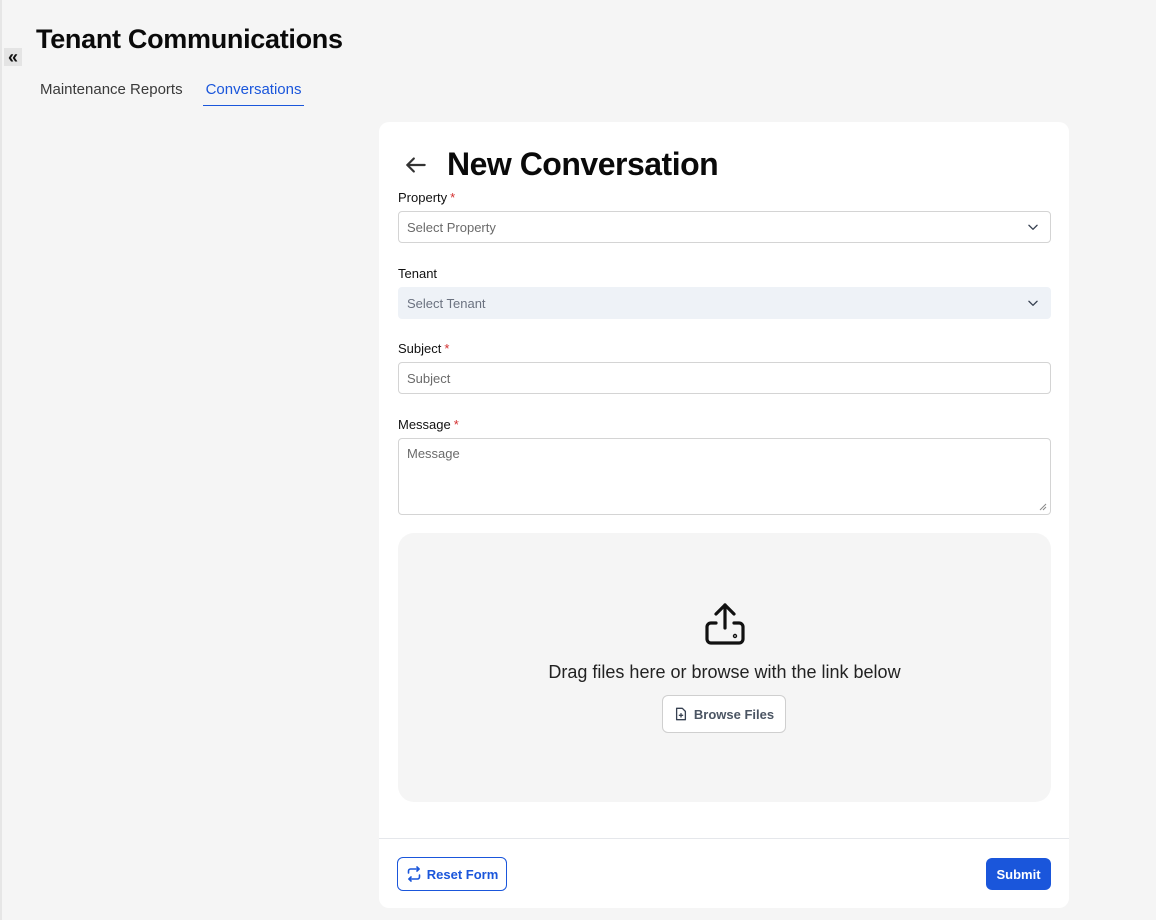  I want to click on message-label-text: Message, so click(424, 424).